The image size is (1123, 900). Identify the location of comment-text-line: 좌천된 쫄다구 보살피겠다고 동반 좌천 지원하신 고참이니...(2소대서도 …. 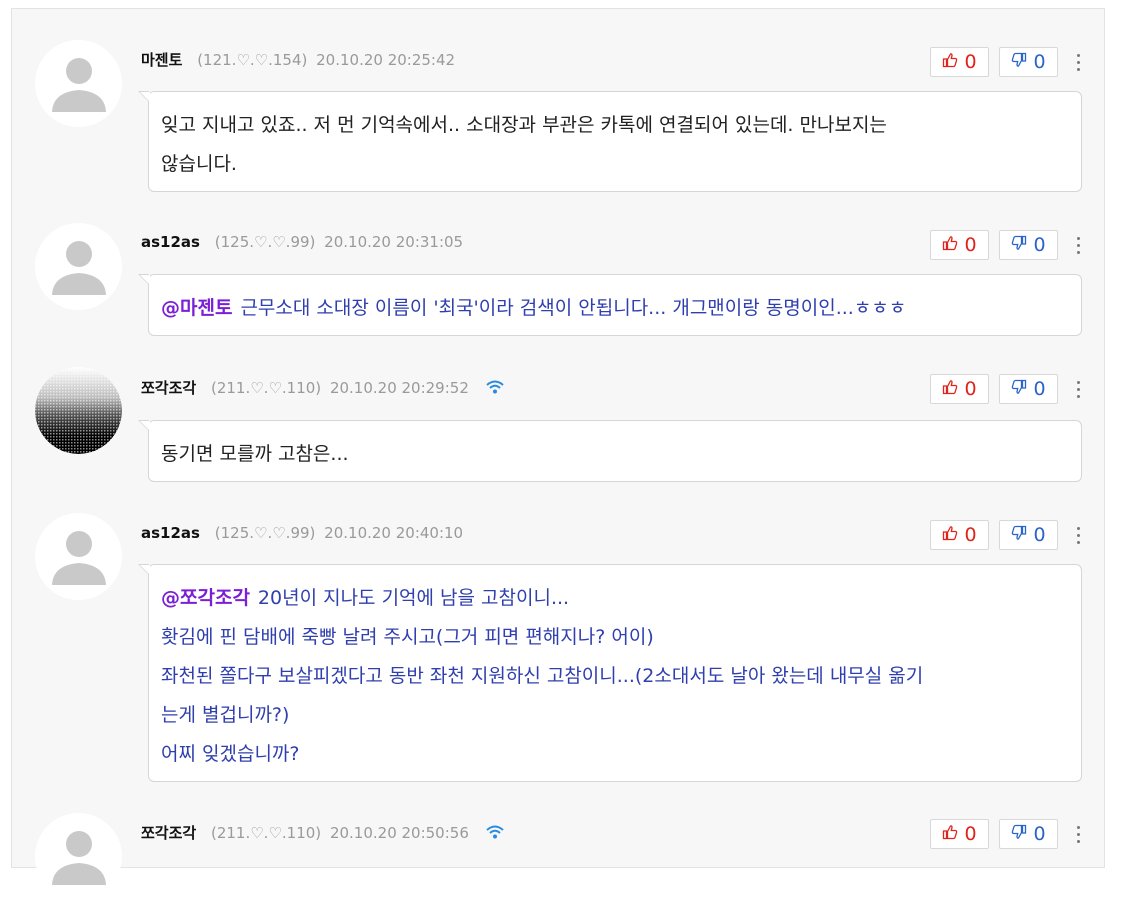
(542, 676).